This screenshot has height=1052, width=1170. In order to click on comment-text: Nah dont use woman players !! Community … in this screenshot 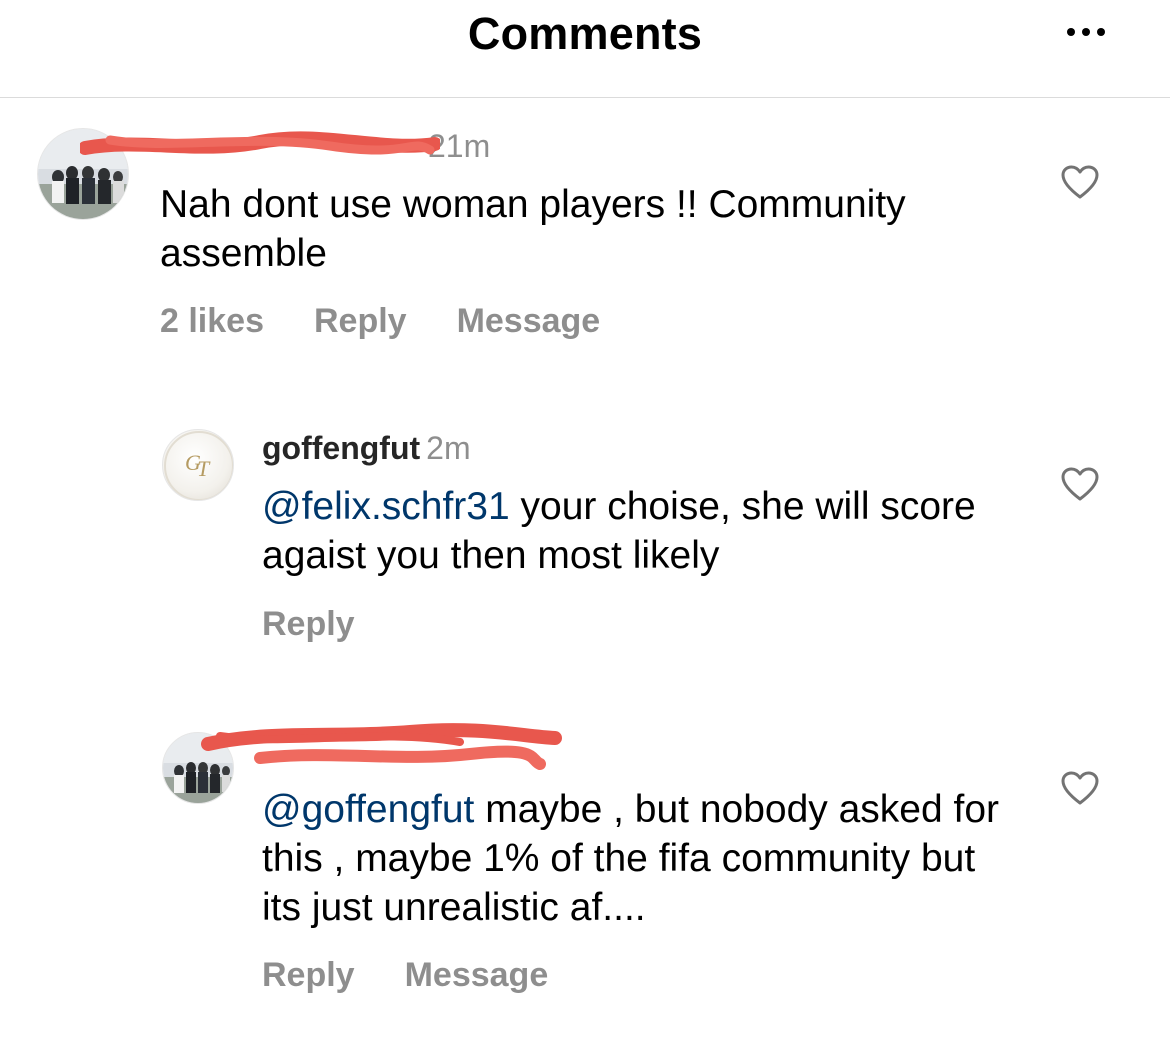, I will do `click(533, 229)`.